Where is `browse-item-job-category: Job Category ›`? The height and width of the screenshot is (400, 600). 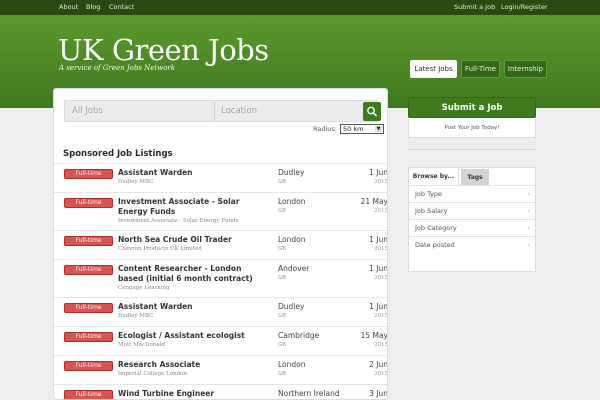 browse-item-job-category: Job Category › is located at coordinates (472, 227).